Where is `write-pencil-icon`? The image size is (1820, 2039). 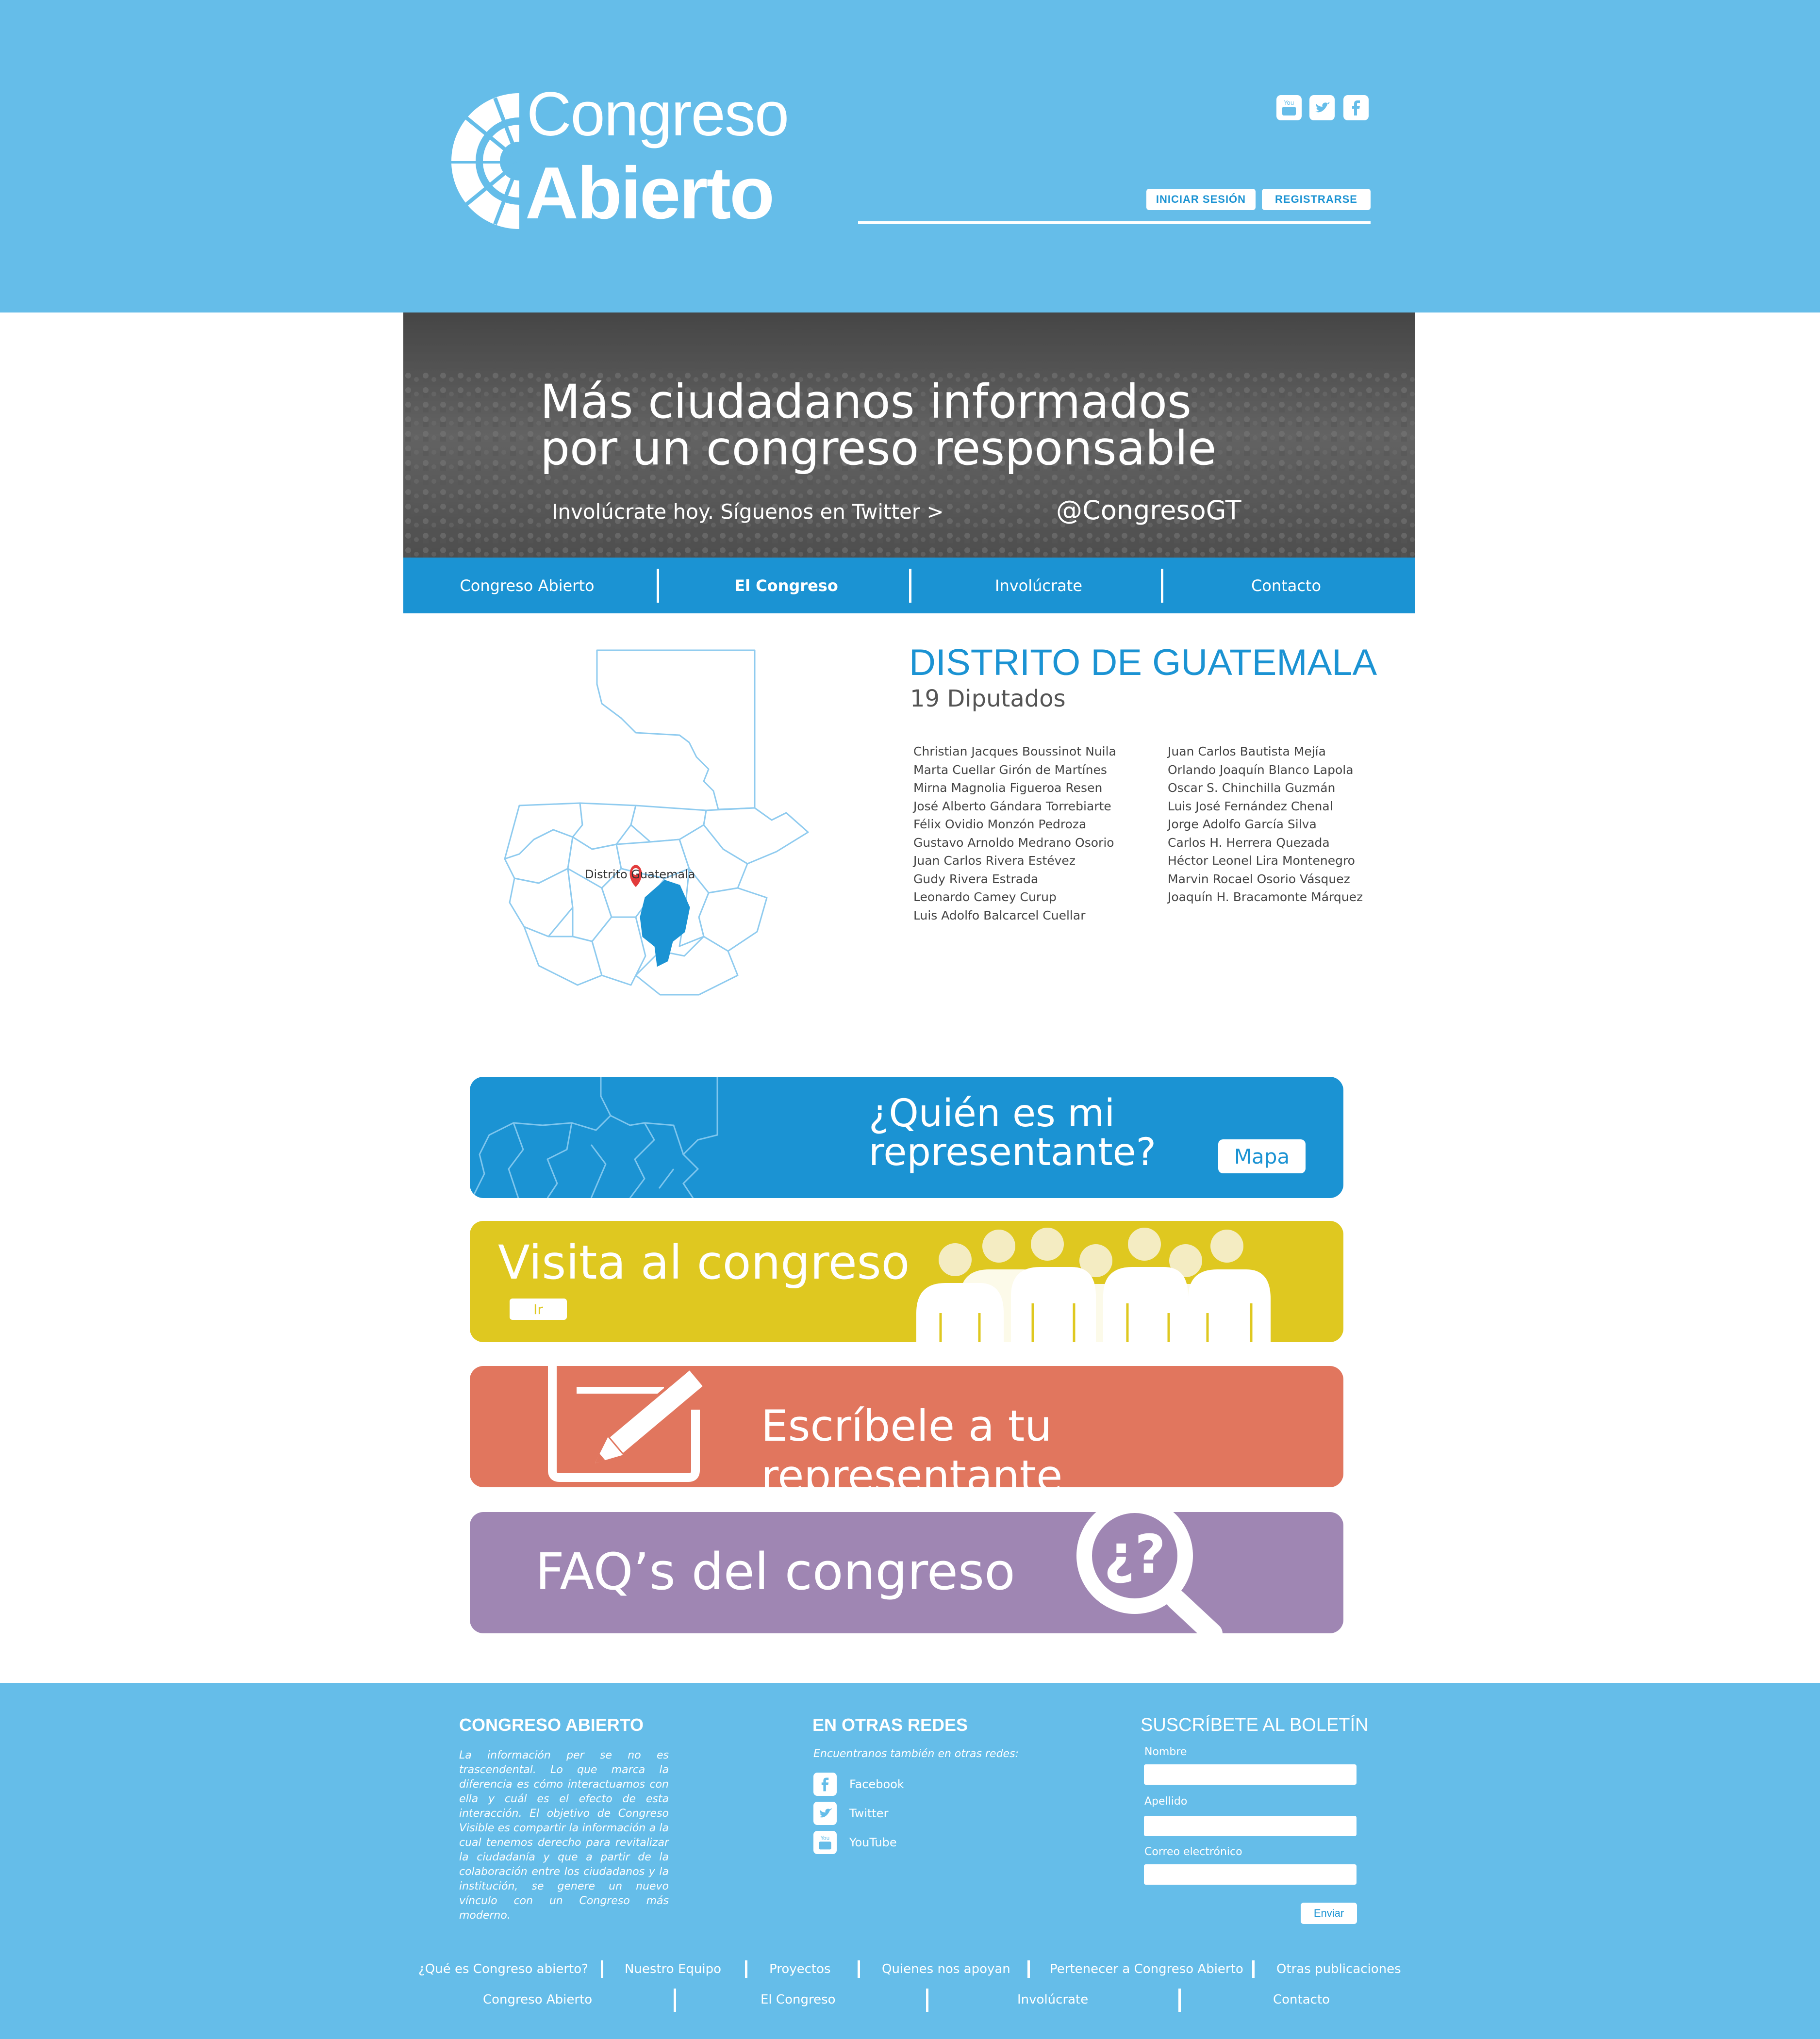 write-pencil-icon is located at coordinates (627, 1424).